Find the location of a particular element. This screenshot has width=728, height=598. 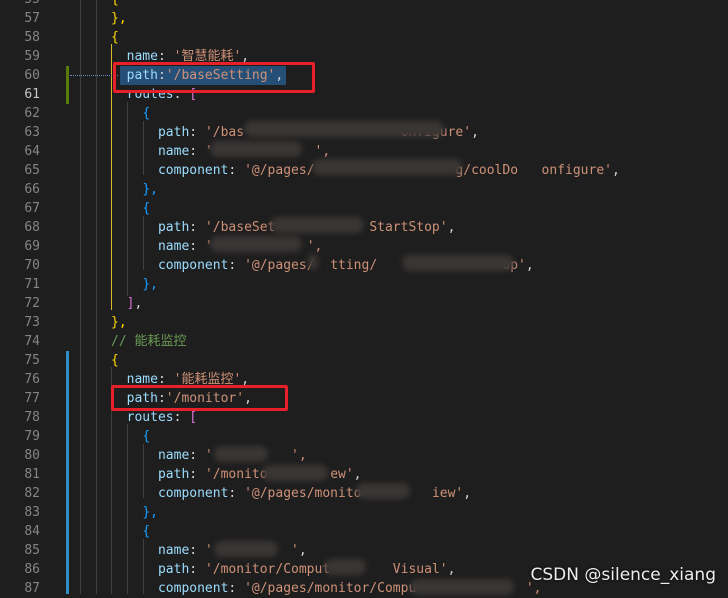

code-token: tting/ is located at coordinates (354, 265).